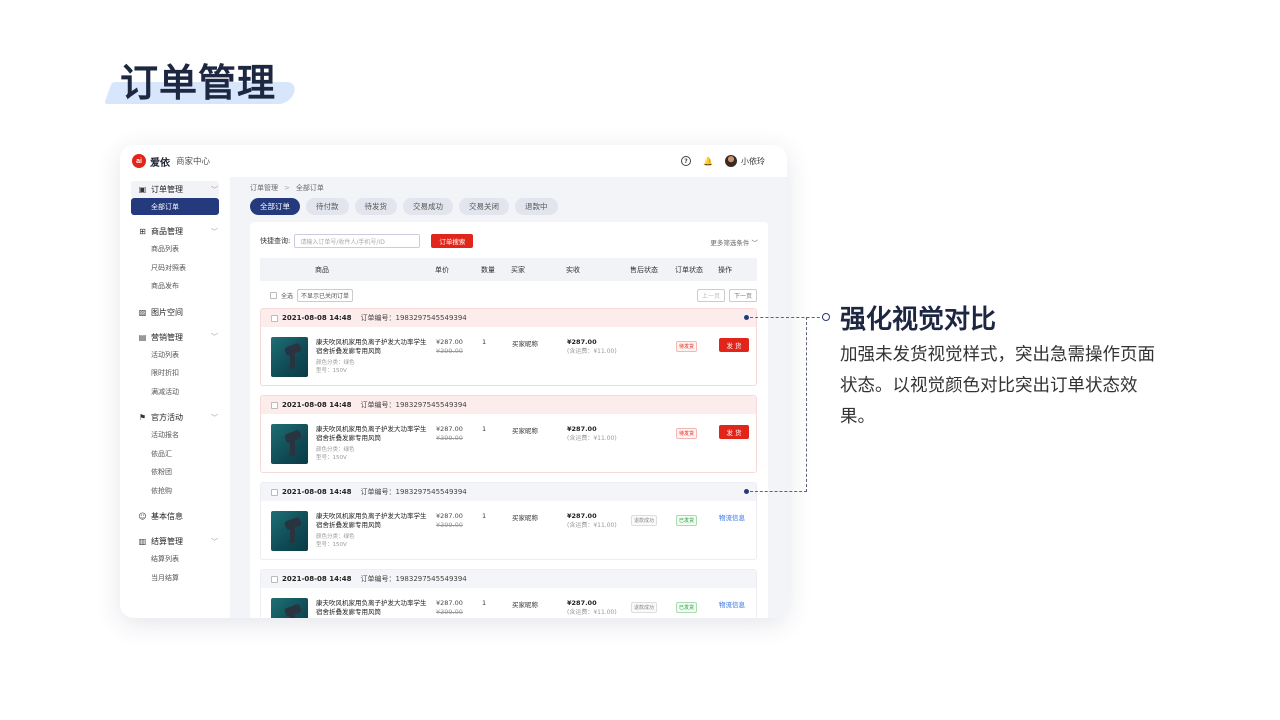 The height and width of the screenshot is (720, 1280). I want to click on tab-completed: 交易成功, so click(428, 206).